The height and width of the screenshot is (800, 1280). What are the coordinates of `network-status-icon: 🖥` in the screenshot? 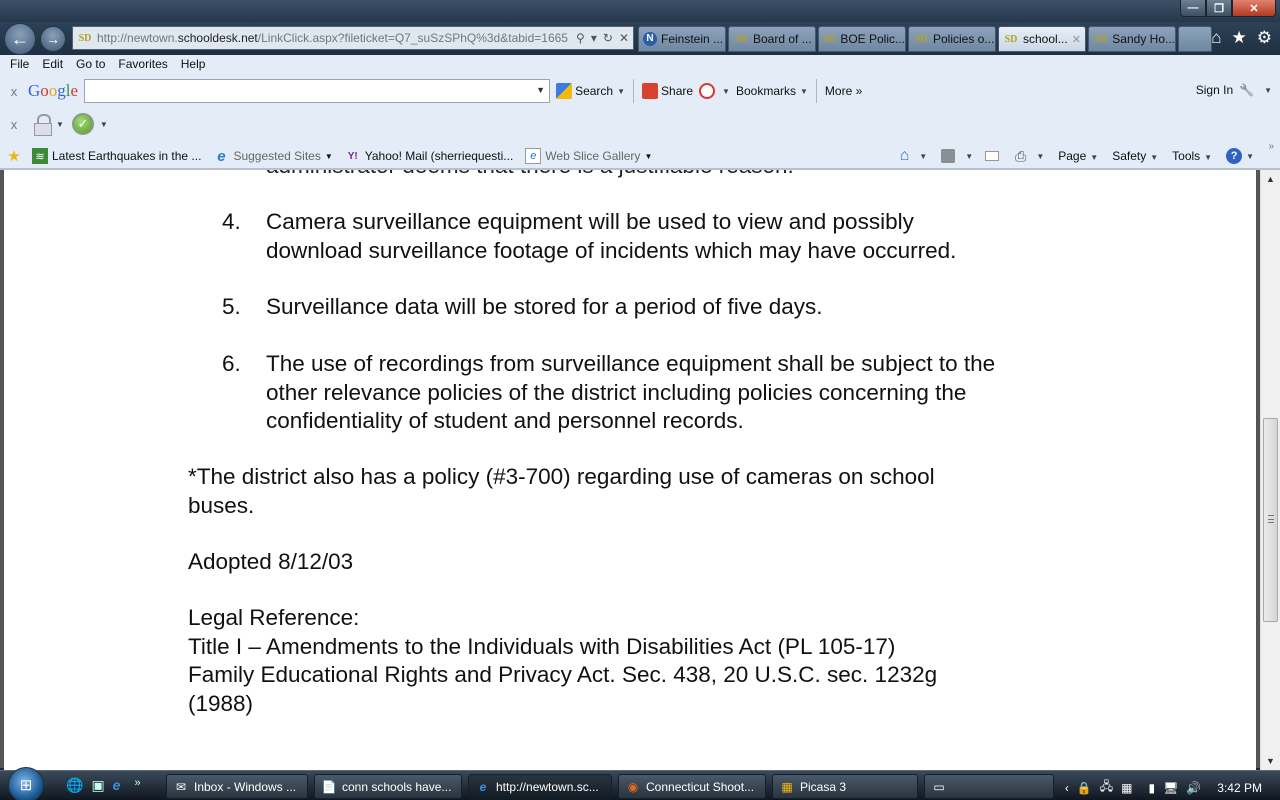 It's located at (1170, 788).